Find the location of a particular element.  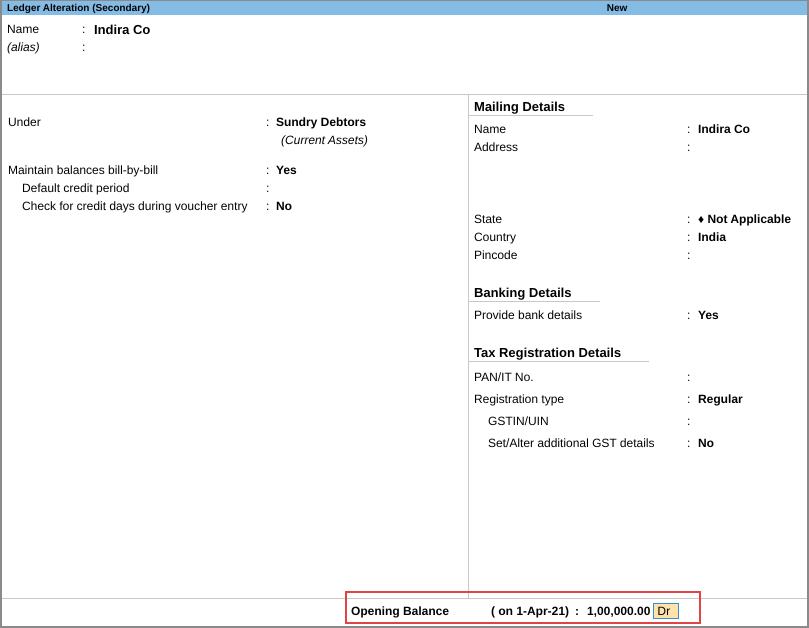

balance-date: ( on 1-Apr-21) is located at coordinates (530, 611).